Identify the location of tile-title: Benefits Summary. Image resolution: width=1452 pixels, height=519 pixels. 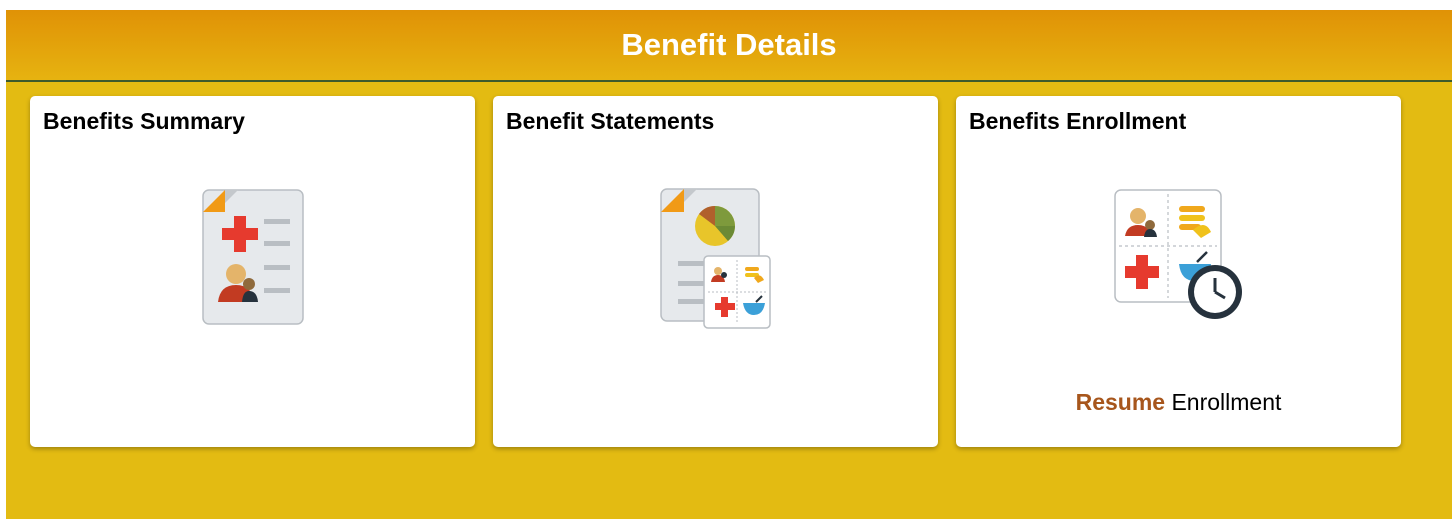
(144, 121).